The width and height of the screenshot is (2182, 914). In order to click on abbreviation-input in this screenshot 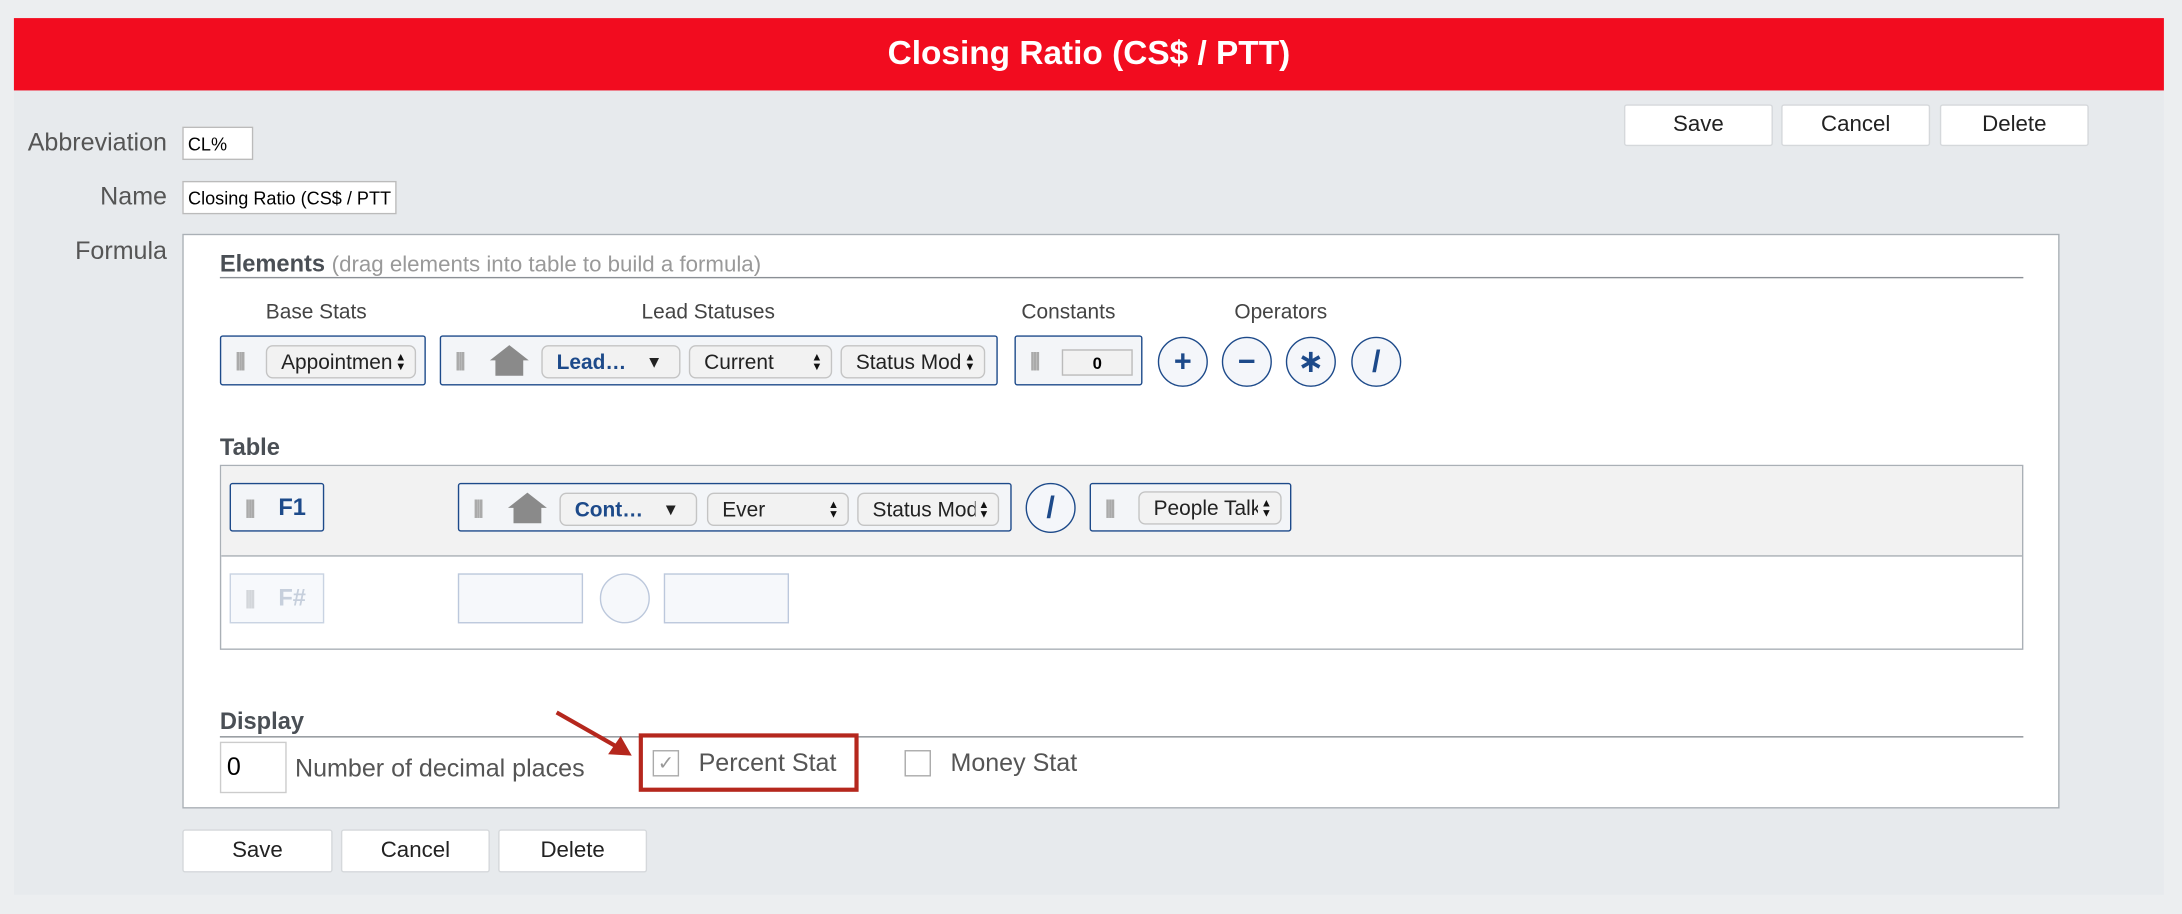, I will do `click(218, 143)`.